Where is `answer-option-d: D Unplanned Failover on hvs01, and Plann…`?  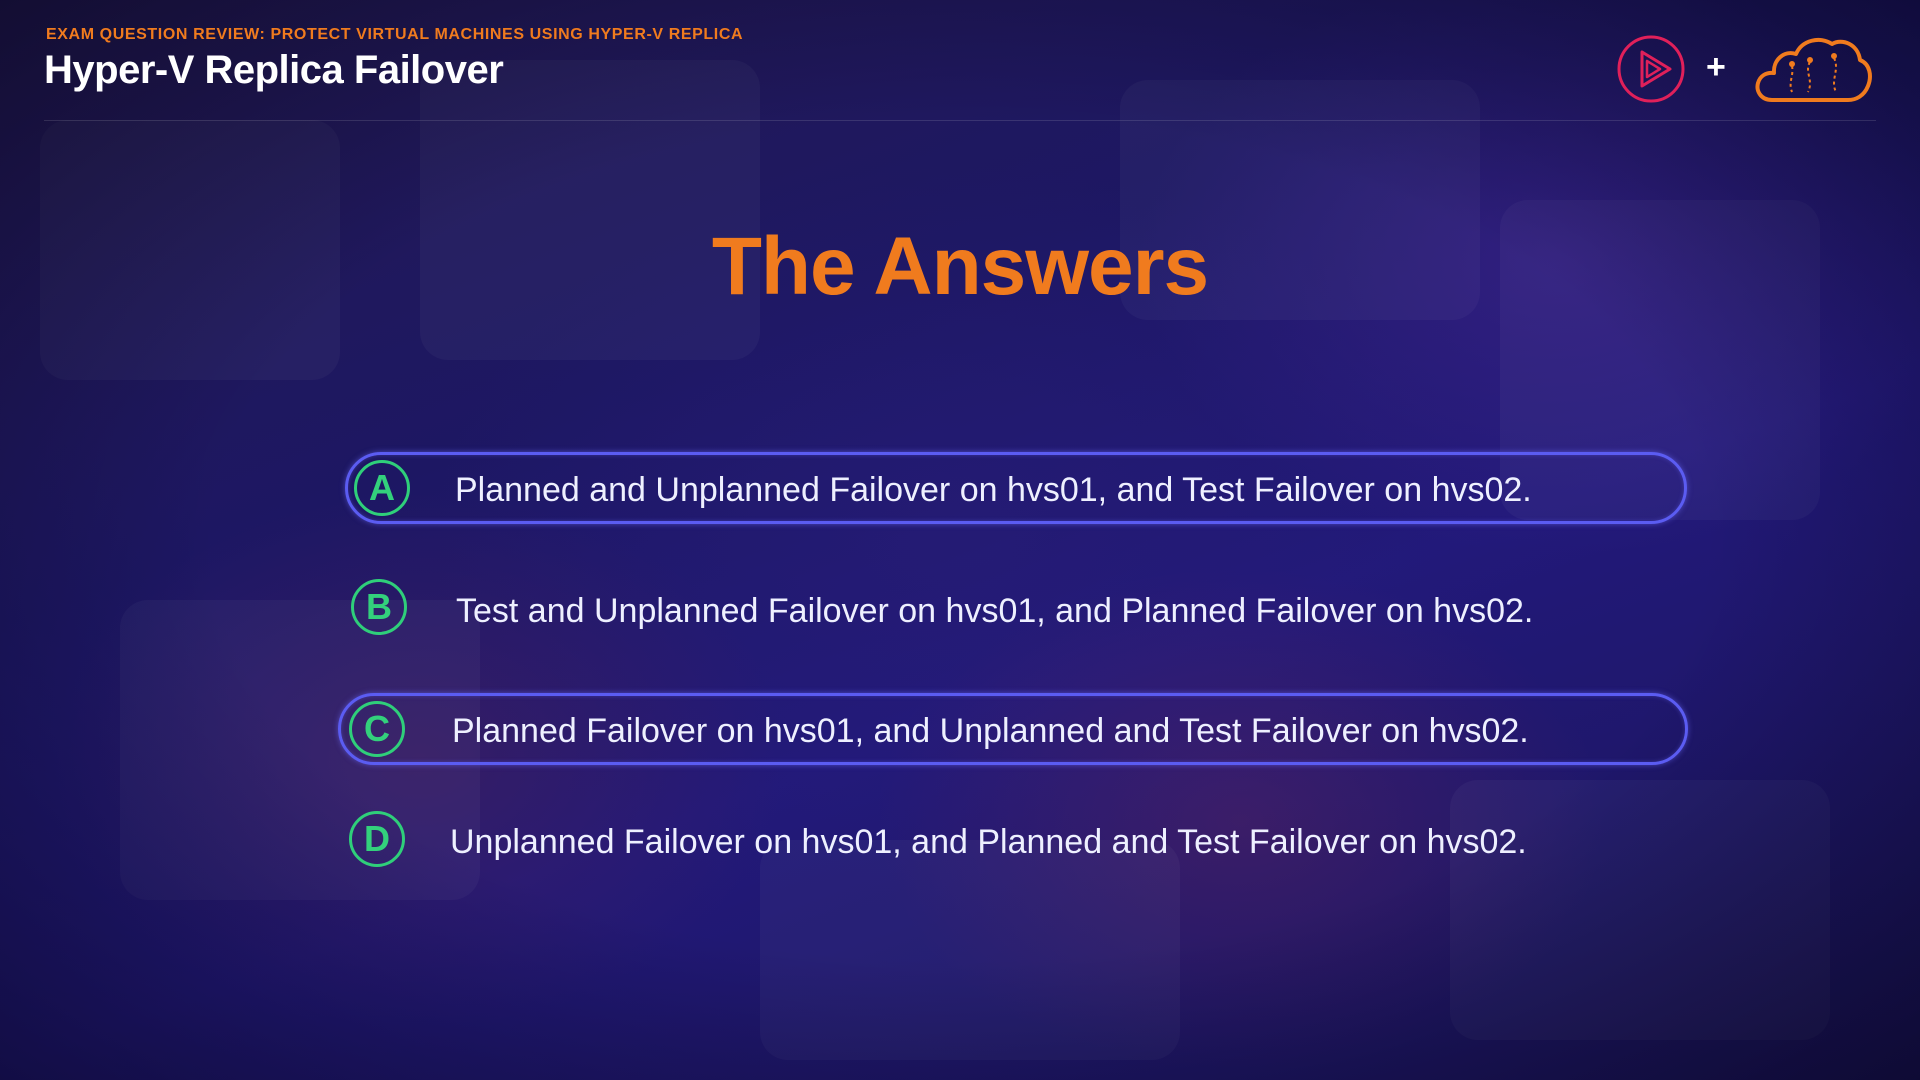
answer-option-d: D Unplanned Failover on hvs01, and Plann… is located at coordinates (1017, 843).